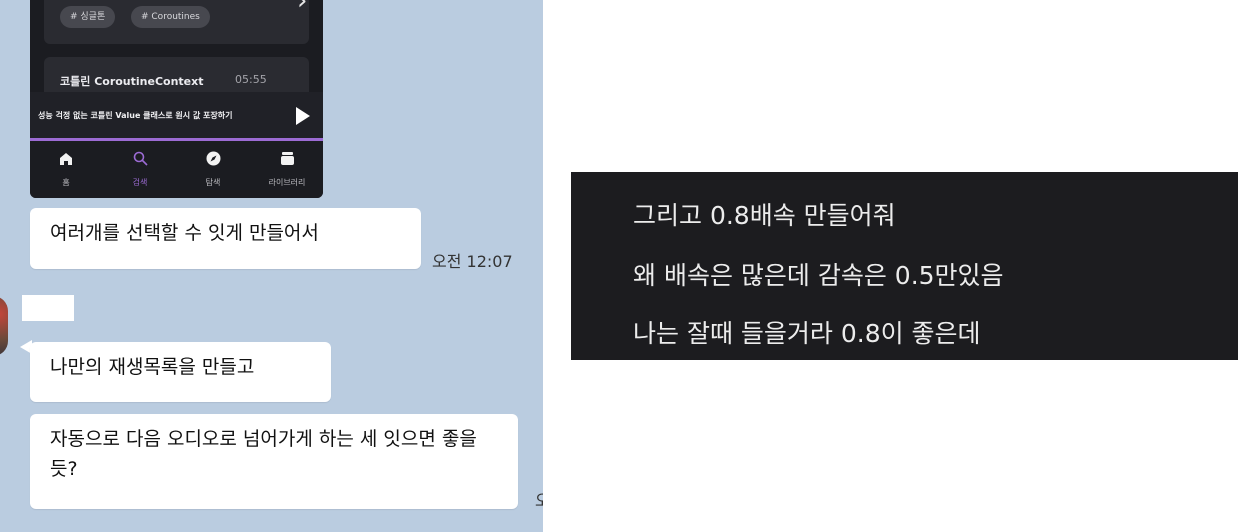 The height and width of the screenshot is (532, 1238). I want to click on tab-home: 홈, so click(66, 169).